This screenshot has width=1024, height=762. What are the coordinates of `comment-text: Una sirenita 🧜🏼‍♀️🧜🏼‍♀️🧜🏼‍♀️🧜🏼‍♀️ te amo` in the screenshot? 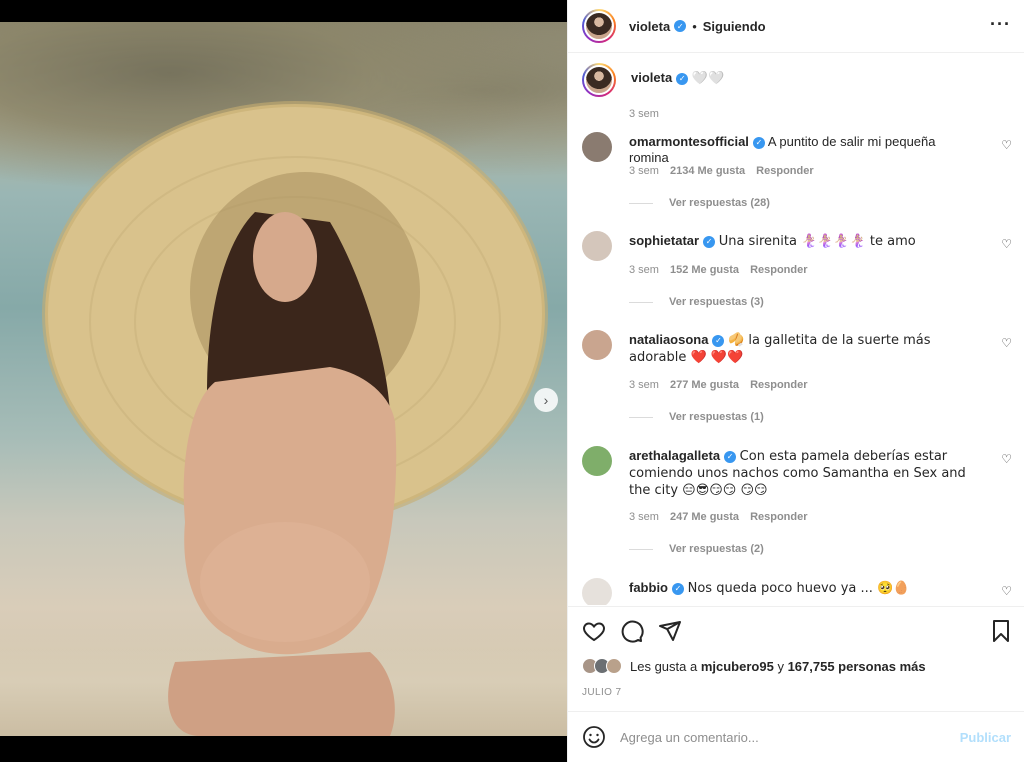 It's located at (817, 241).